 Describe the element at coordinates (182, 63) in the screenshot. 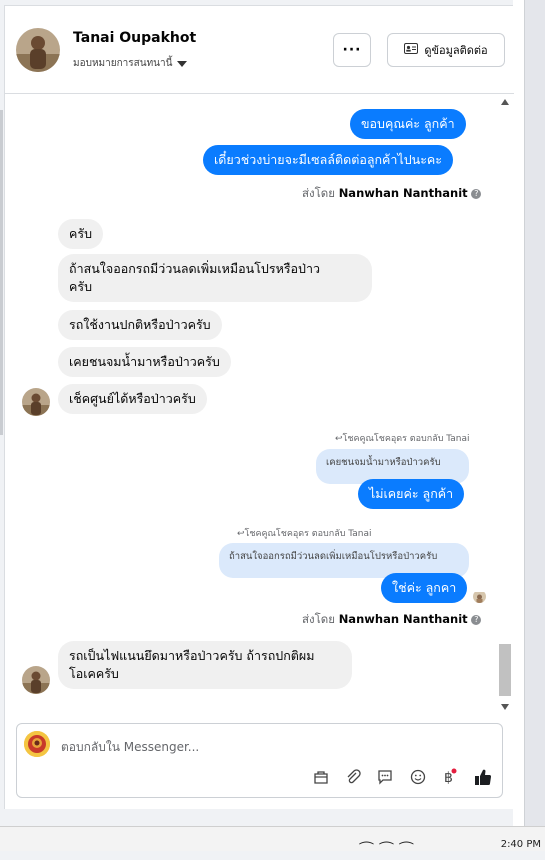

I see `caret-down-icon` at that location.